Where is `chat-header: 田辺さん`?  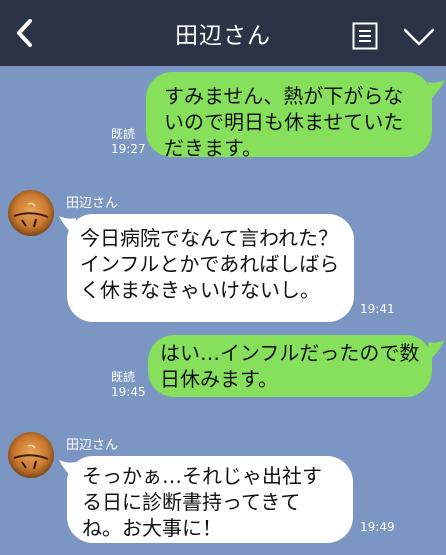
chat-header: 田辺さん is located at coordinates (223, 33).